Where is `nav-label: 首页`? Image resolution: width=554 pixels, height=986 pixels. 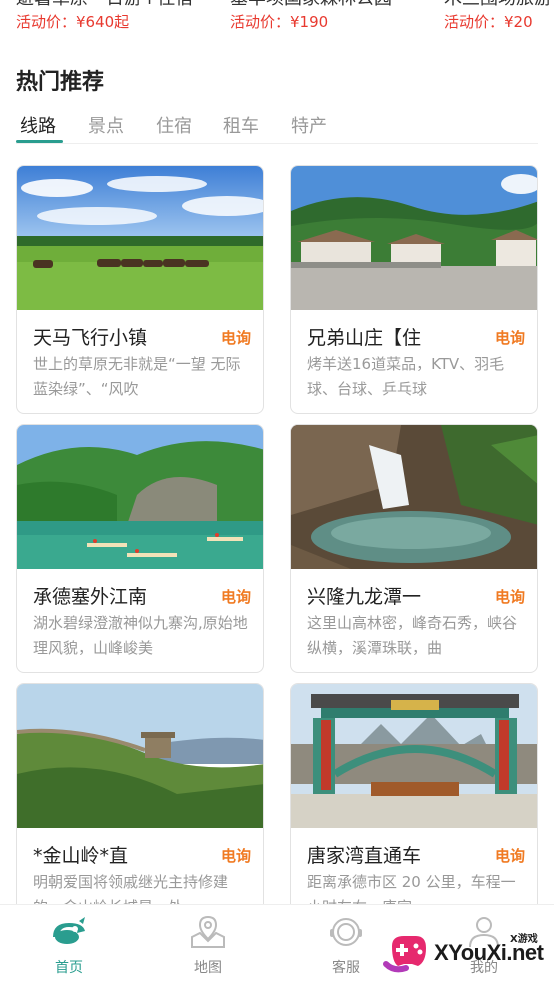
nav-label: 首页 is located at coordinates (69, 968).